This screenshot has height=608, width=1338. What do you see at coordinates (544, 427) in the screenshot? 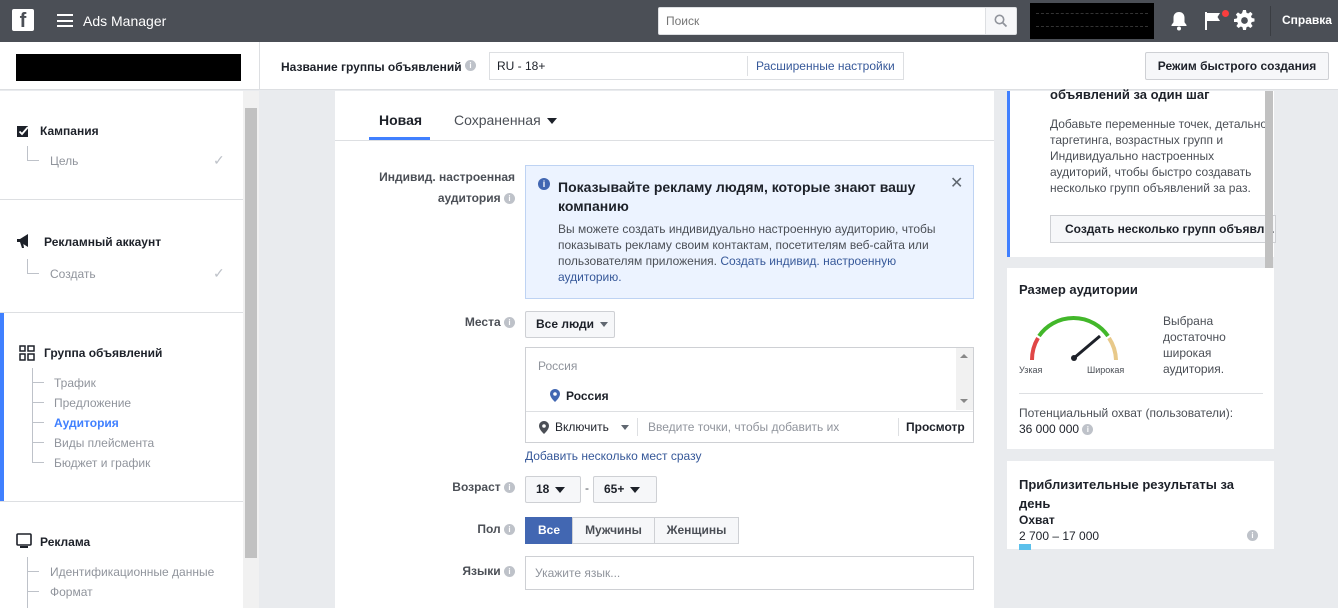
I see `location-pin-icon` at bounding box center [544, 427].